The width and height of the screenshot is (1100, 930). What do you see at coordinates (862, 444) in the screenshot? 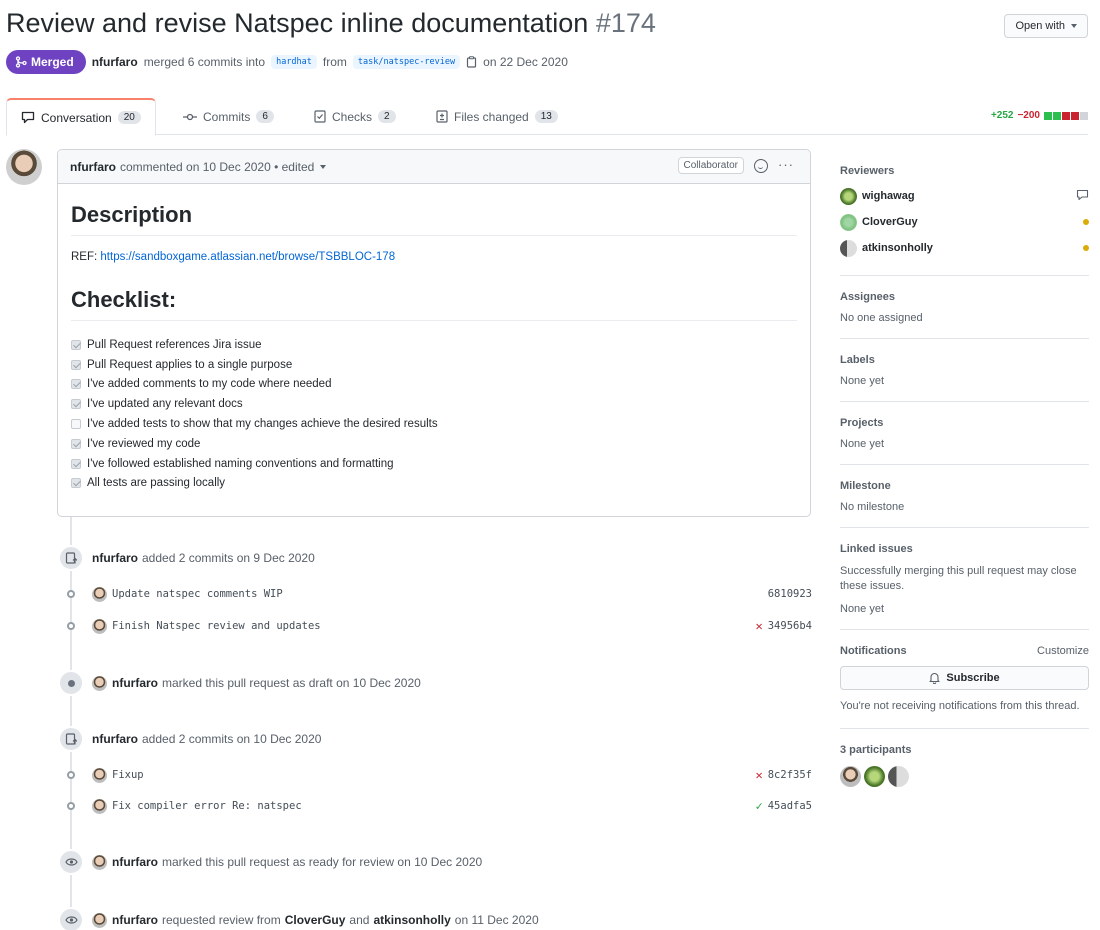
I see `section-value: None yet` at bounding box center [862, 444].